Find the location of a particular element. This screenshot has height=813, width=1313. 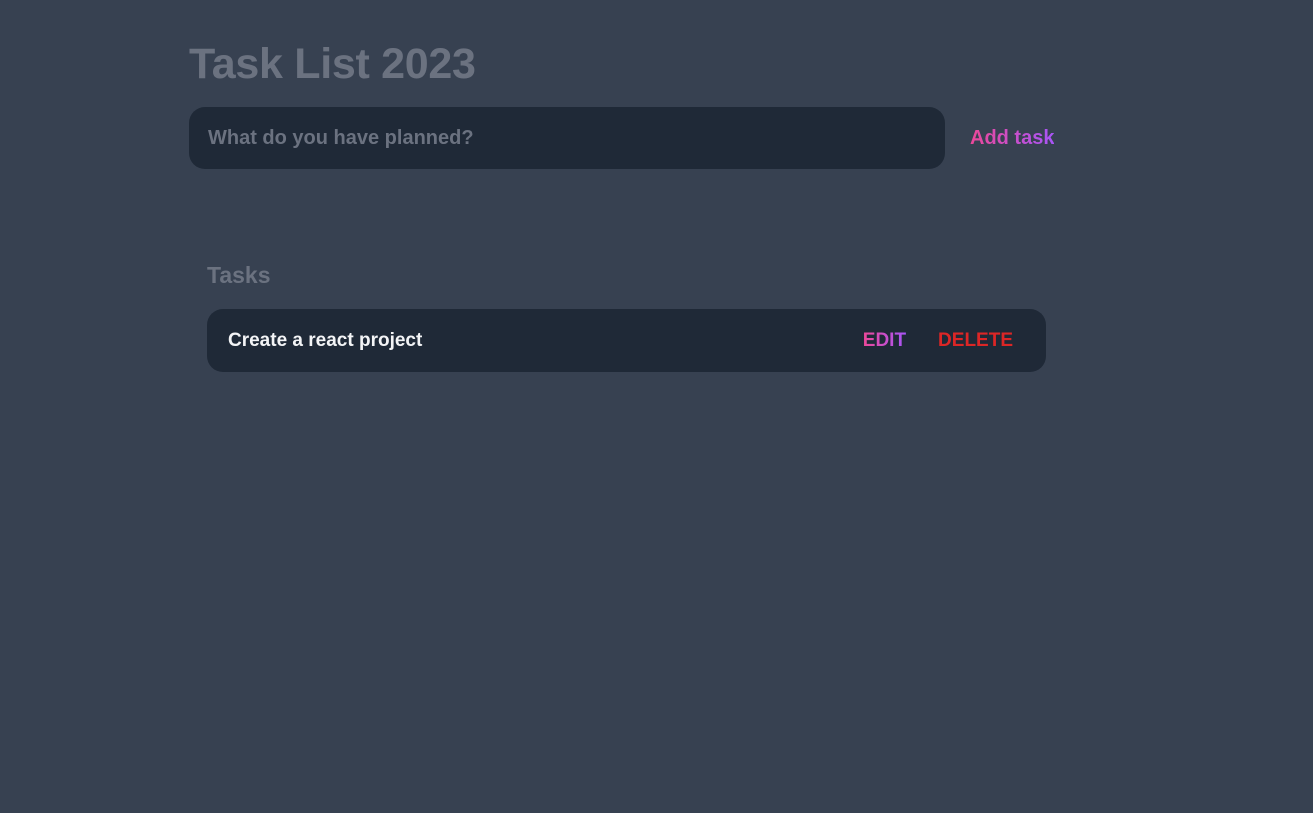

edit-task-button: EDIT is located at coordinates (884, 341).